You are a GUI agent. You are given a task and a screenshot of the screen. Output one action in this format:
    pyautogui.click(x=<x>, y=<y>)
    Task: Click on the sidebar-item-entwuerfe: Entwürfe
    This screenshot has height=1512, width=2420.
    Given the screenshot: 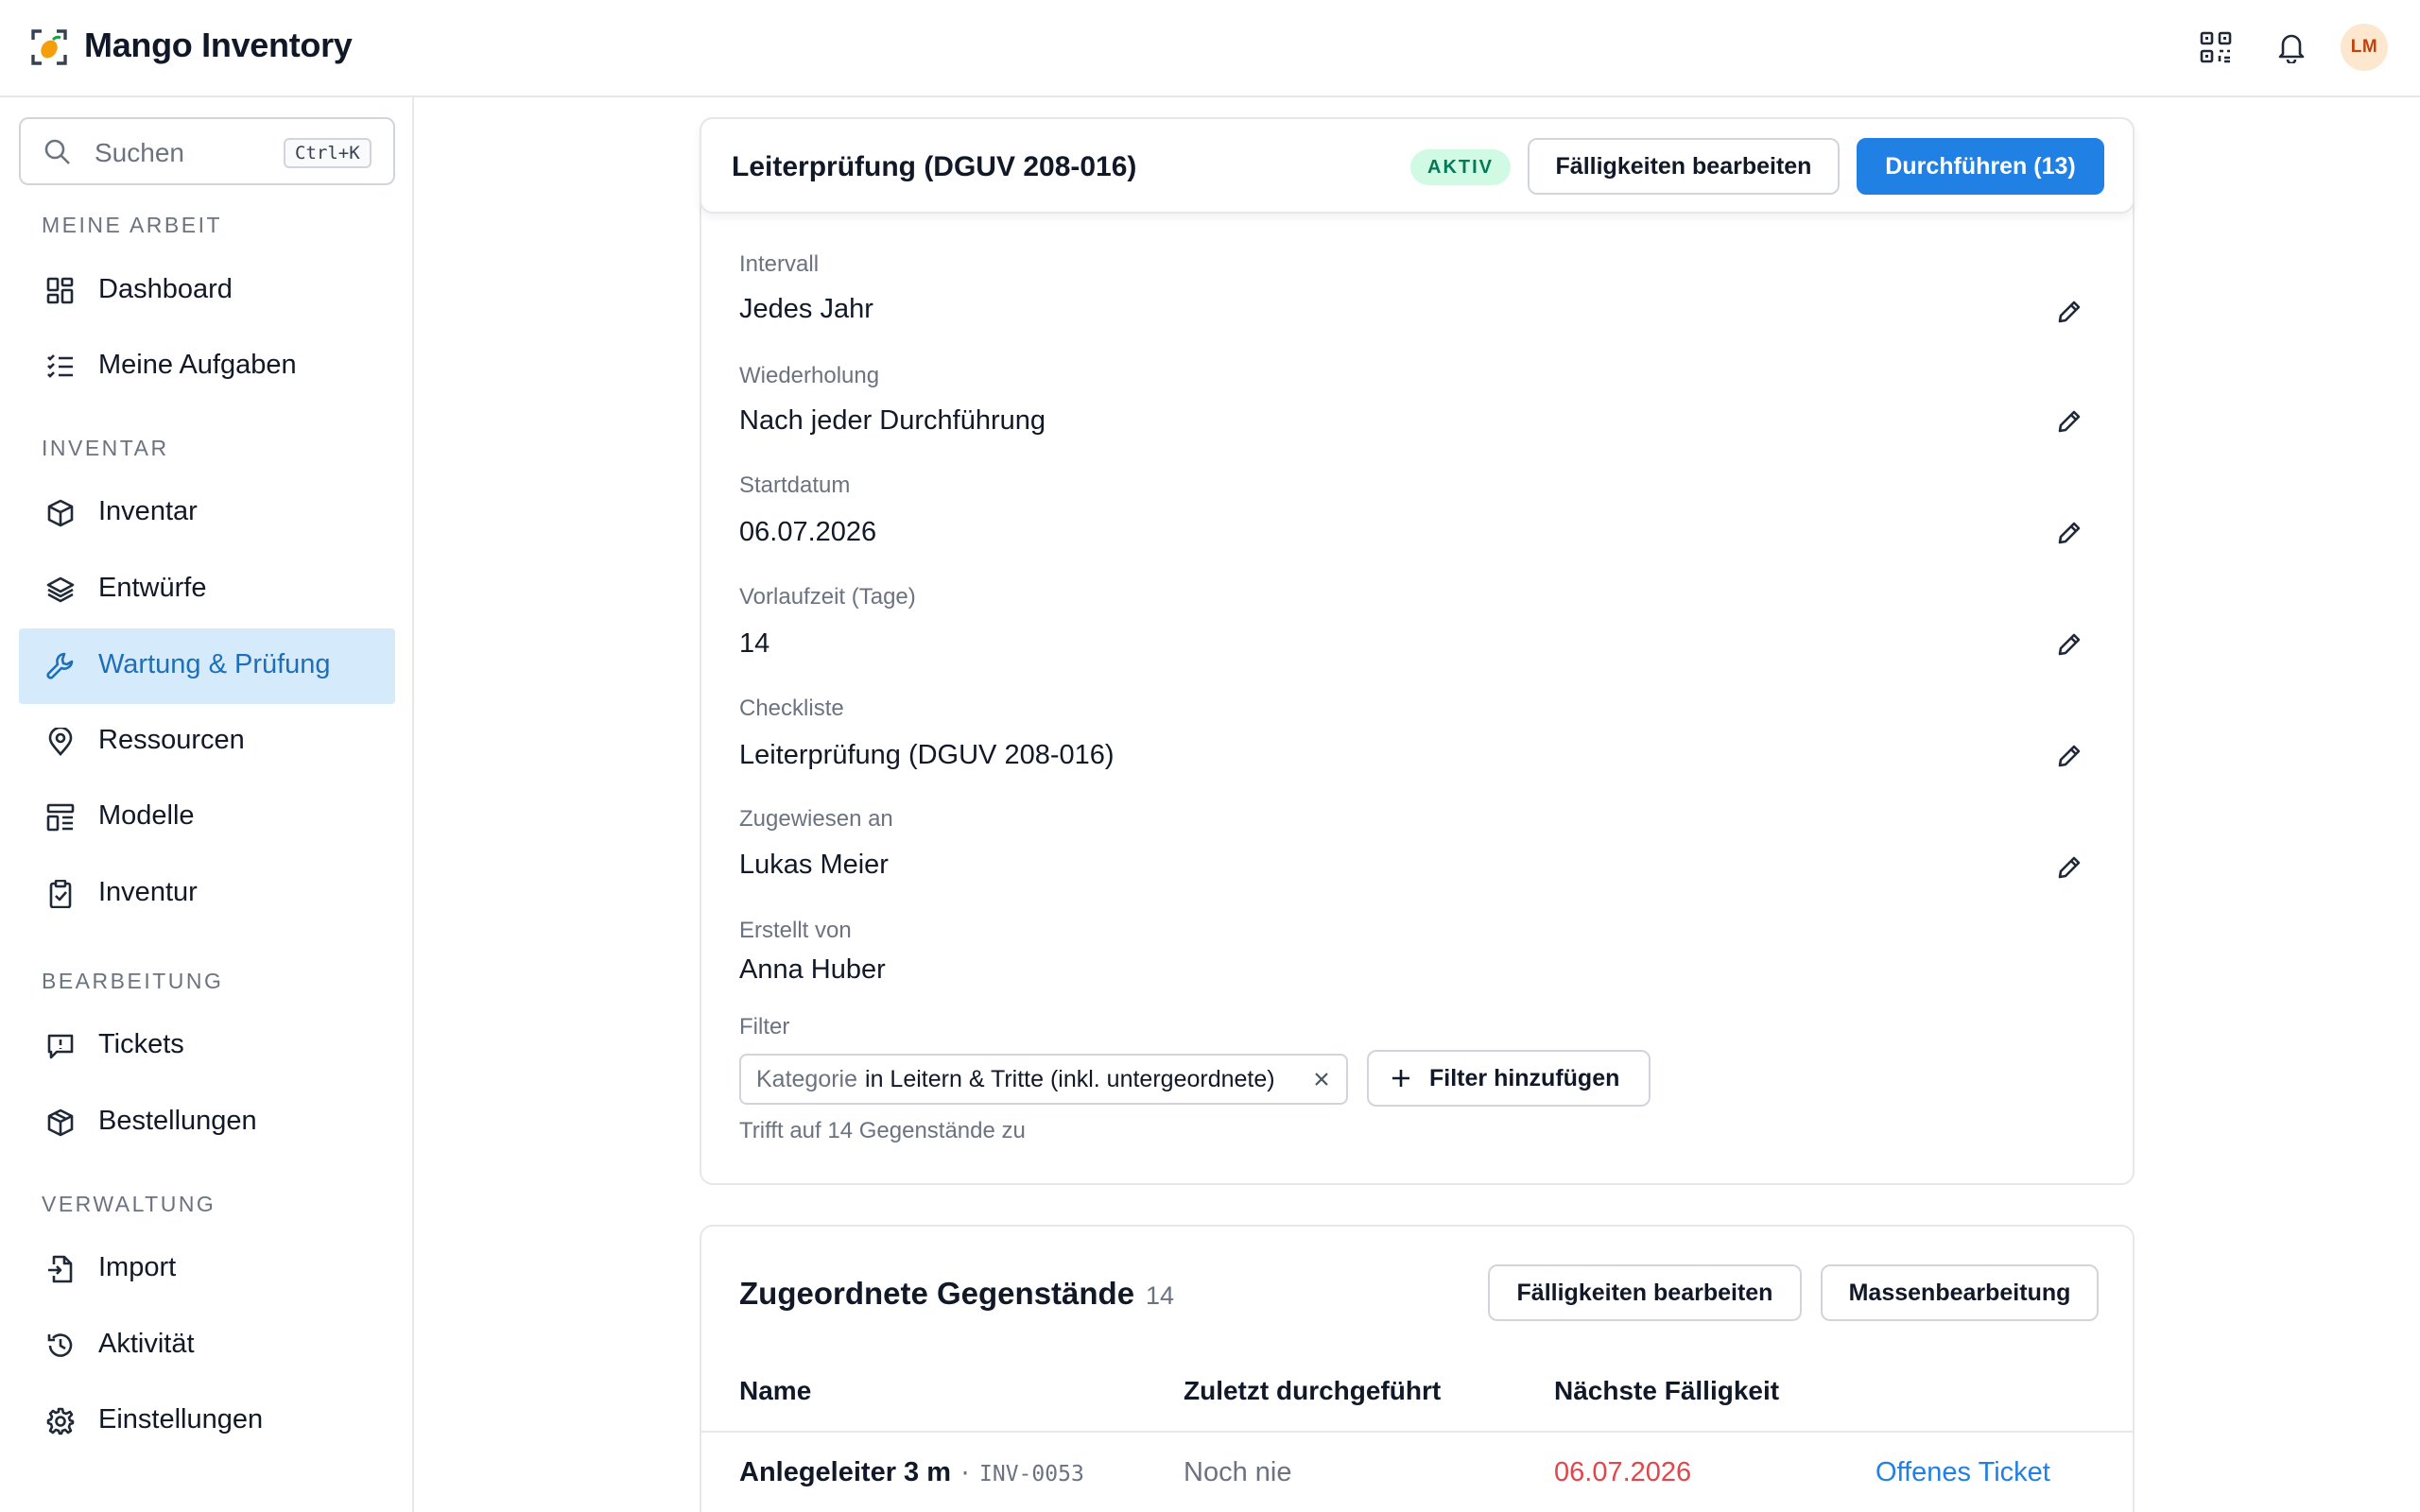 What is the action you would take?
    pyautogui.click(x=207, y=589)
    